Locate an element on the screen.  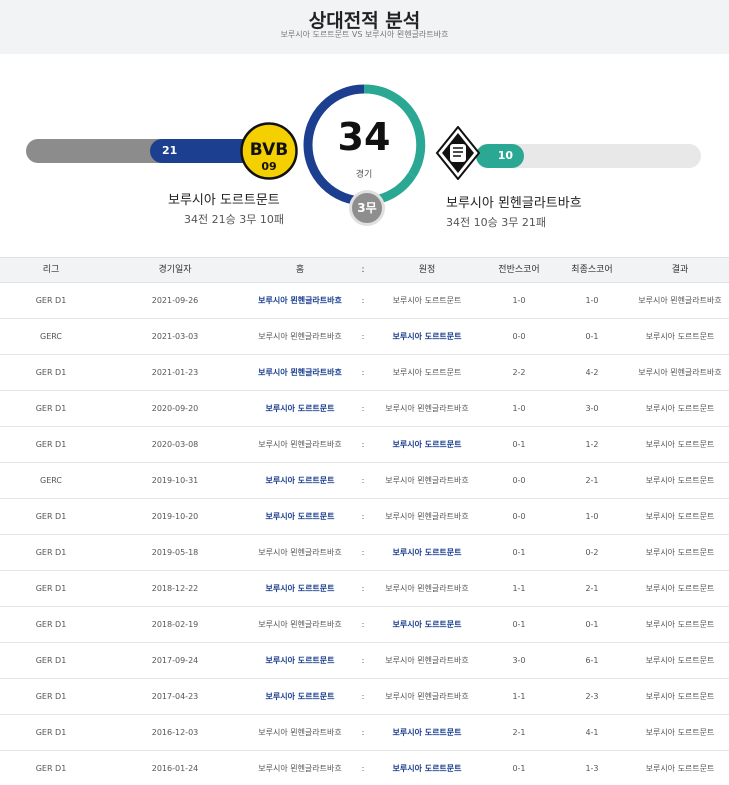
final-score-cell: 1-3 is located at coordinates (592, 768).